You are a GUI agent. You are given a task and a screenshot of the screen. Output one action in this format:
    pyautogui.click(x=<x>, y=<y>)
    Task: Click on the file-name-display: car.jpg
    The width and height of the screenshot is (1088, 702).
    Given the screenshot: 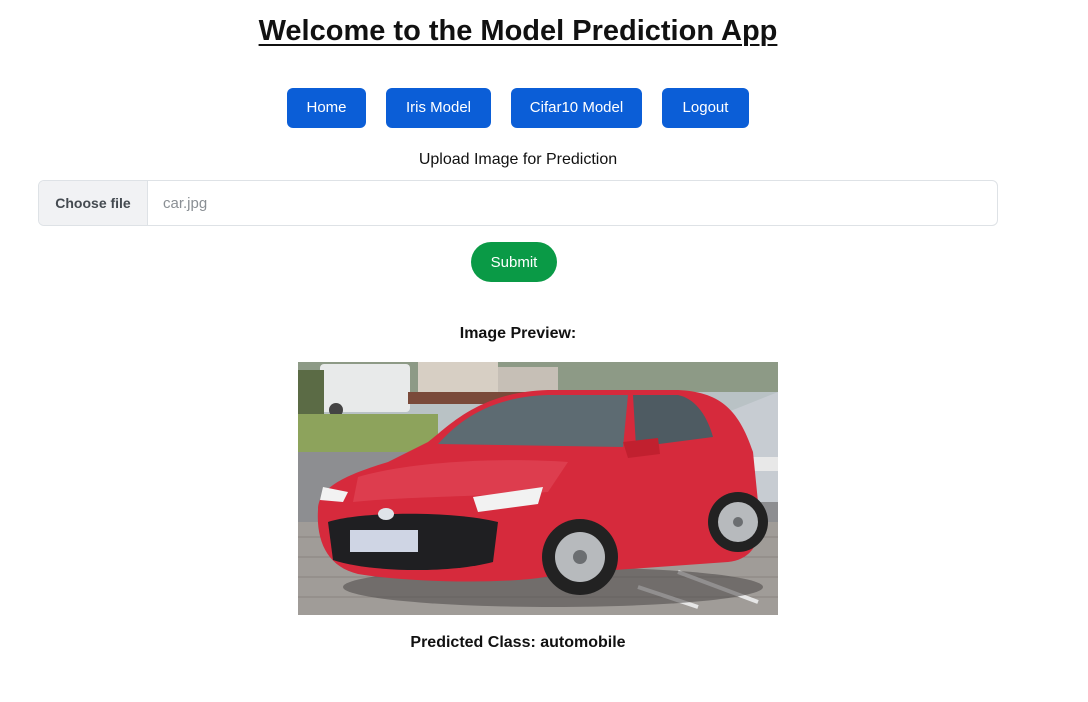 What is the action you would take?
    pyautogui.click(x=185, y=203)
    